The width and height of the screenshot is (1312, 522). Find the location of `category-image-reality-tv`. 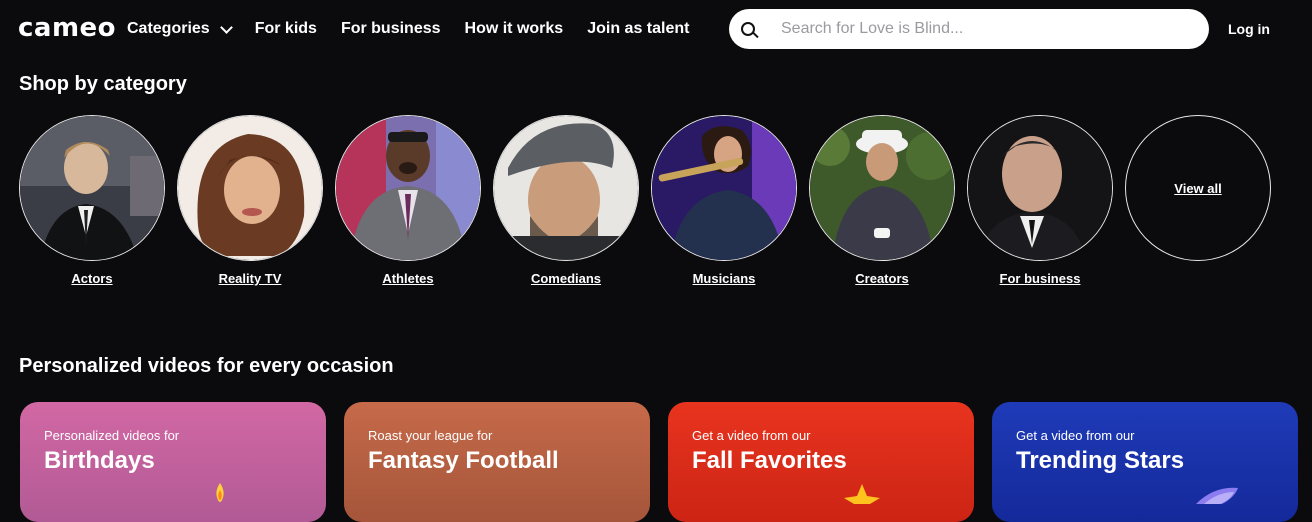

category-image-reality-tv is located at coordinates (250, 188).